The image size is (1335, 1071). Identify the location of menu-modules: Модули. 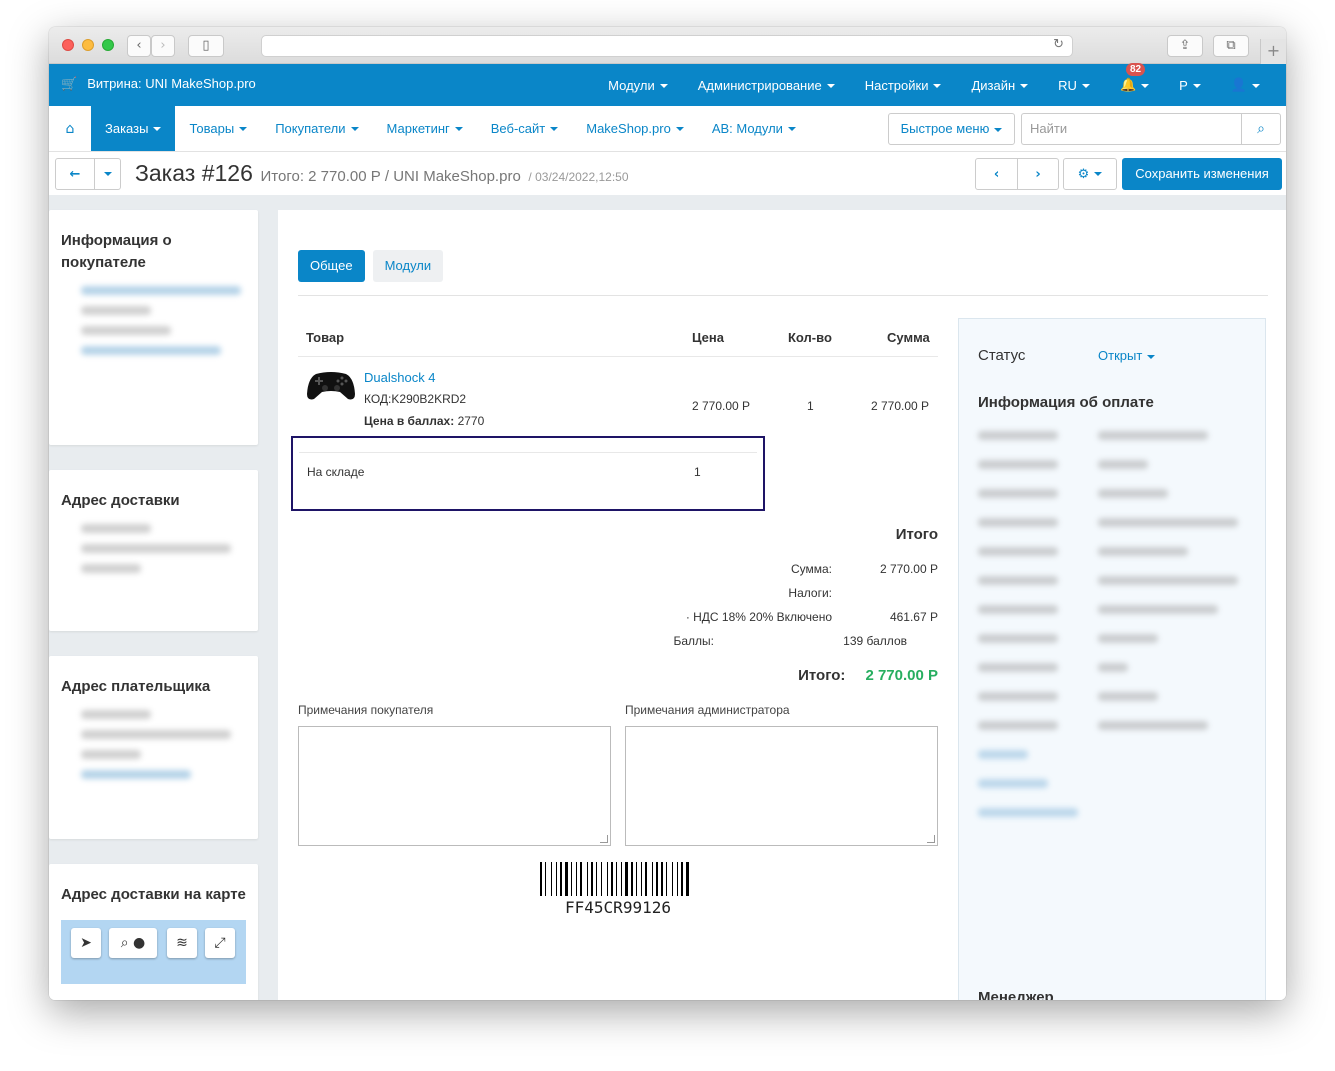
(638, 85).